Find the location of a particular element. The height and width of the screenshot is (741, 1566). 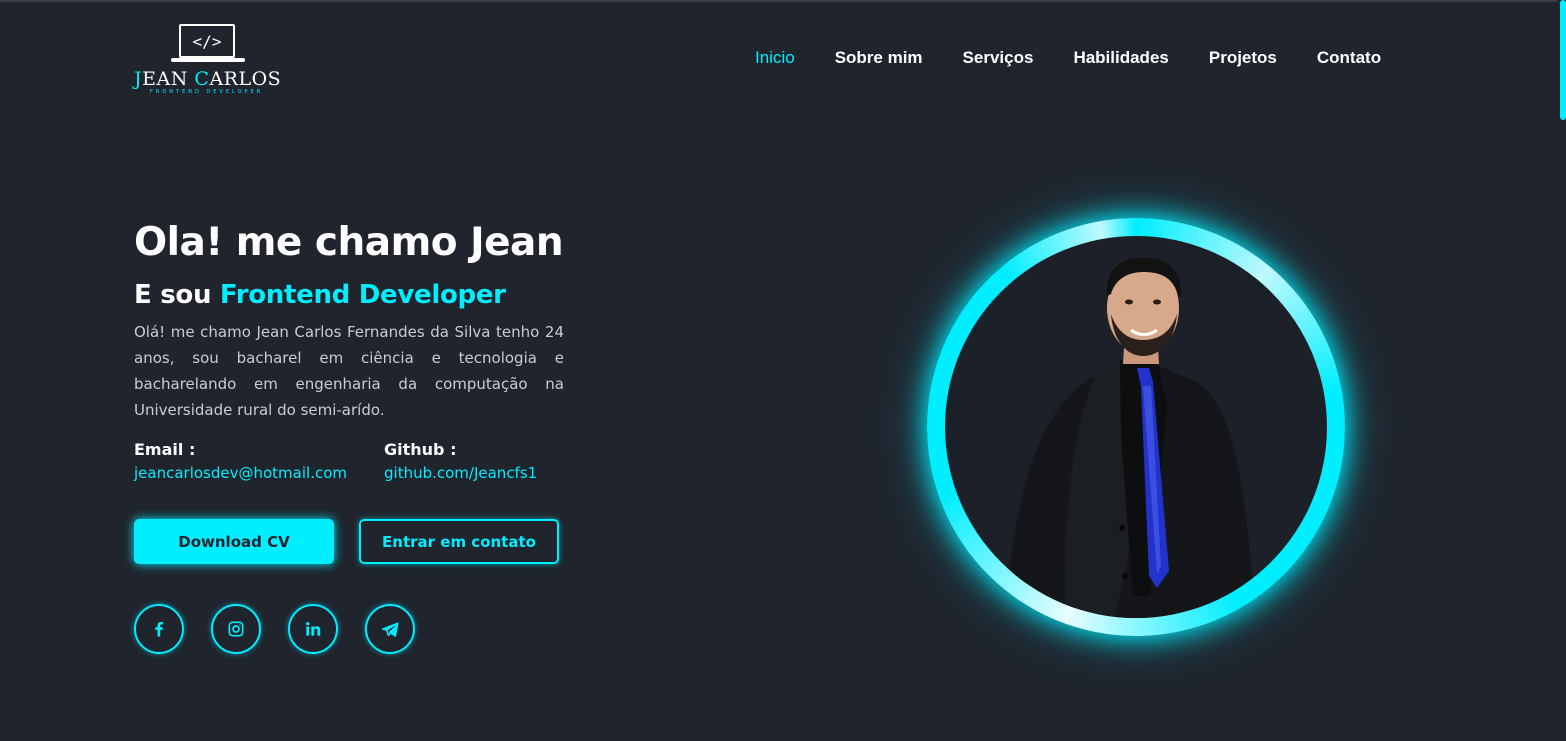

facebook-icon is located at coordinates (159, 629).